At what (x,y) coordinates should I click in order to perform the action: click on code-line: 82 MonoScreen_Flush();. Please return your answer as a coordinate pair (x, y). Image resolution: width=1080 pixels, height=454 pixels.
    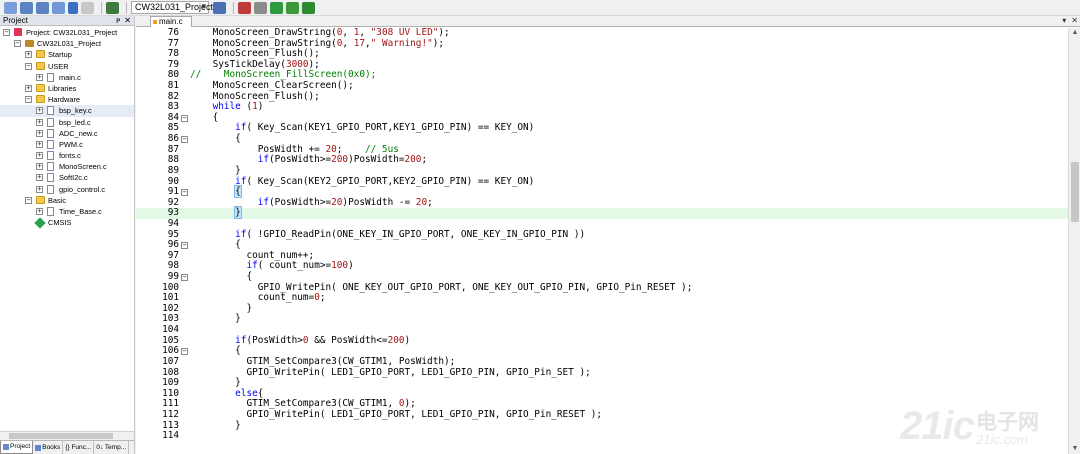
    Looking at the image, I should click on (602, 97).